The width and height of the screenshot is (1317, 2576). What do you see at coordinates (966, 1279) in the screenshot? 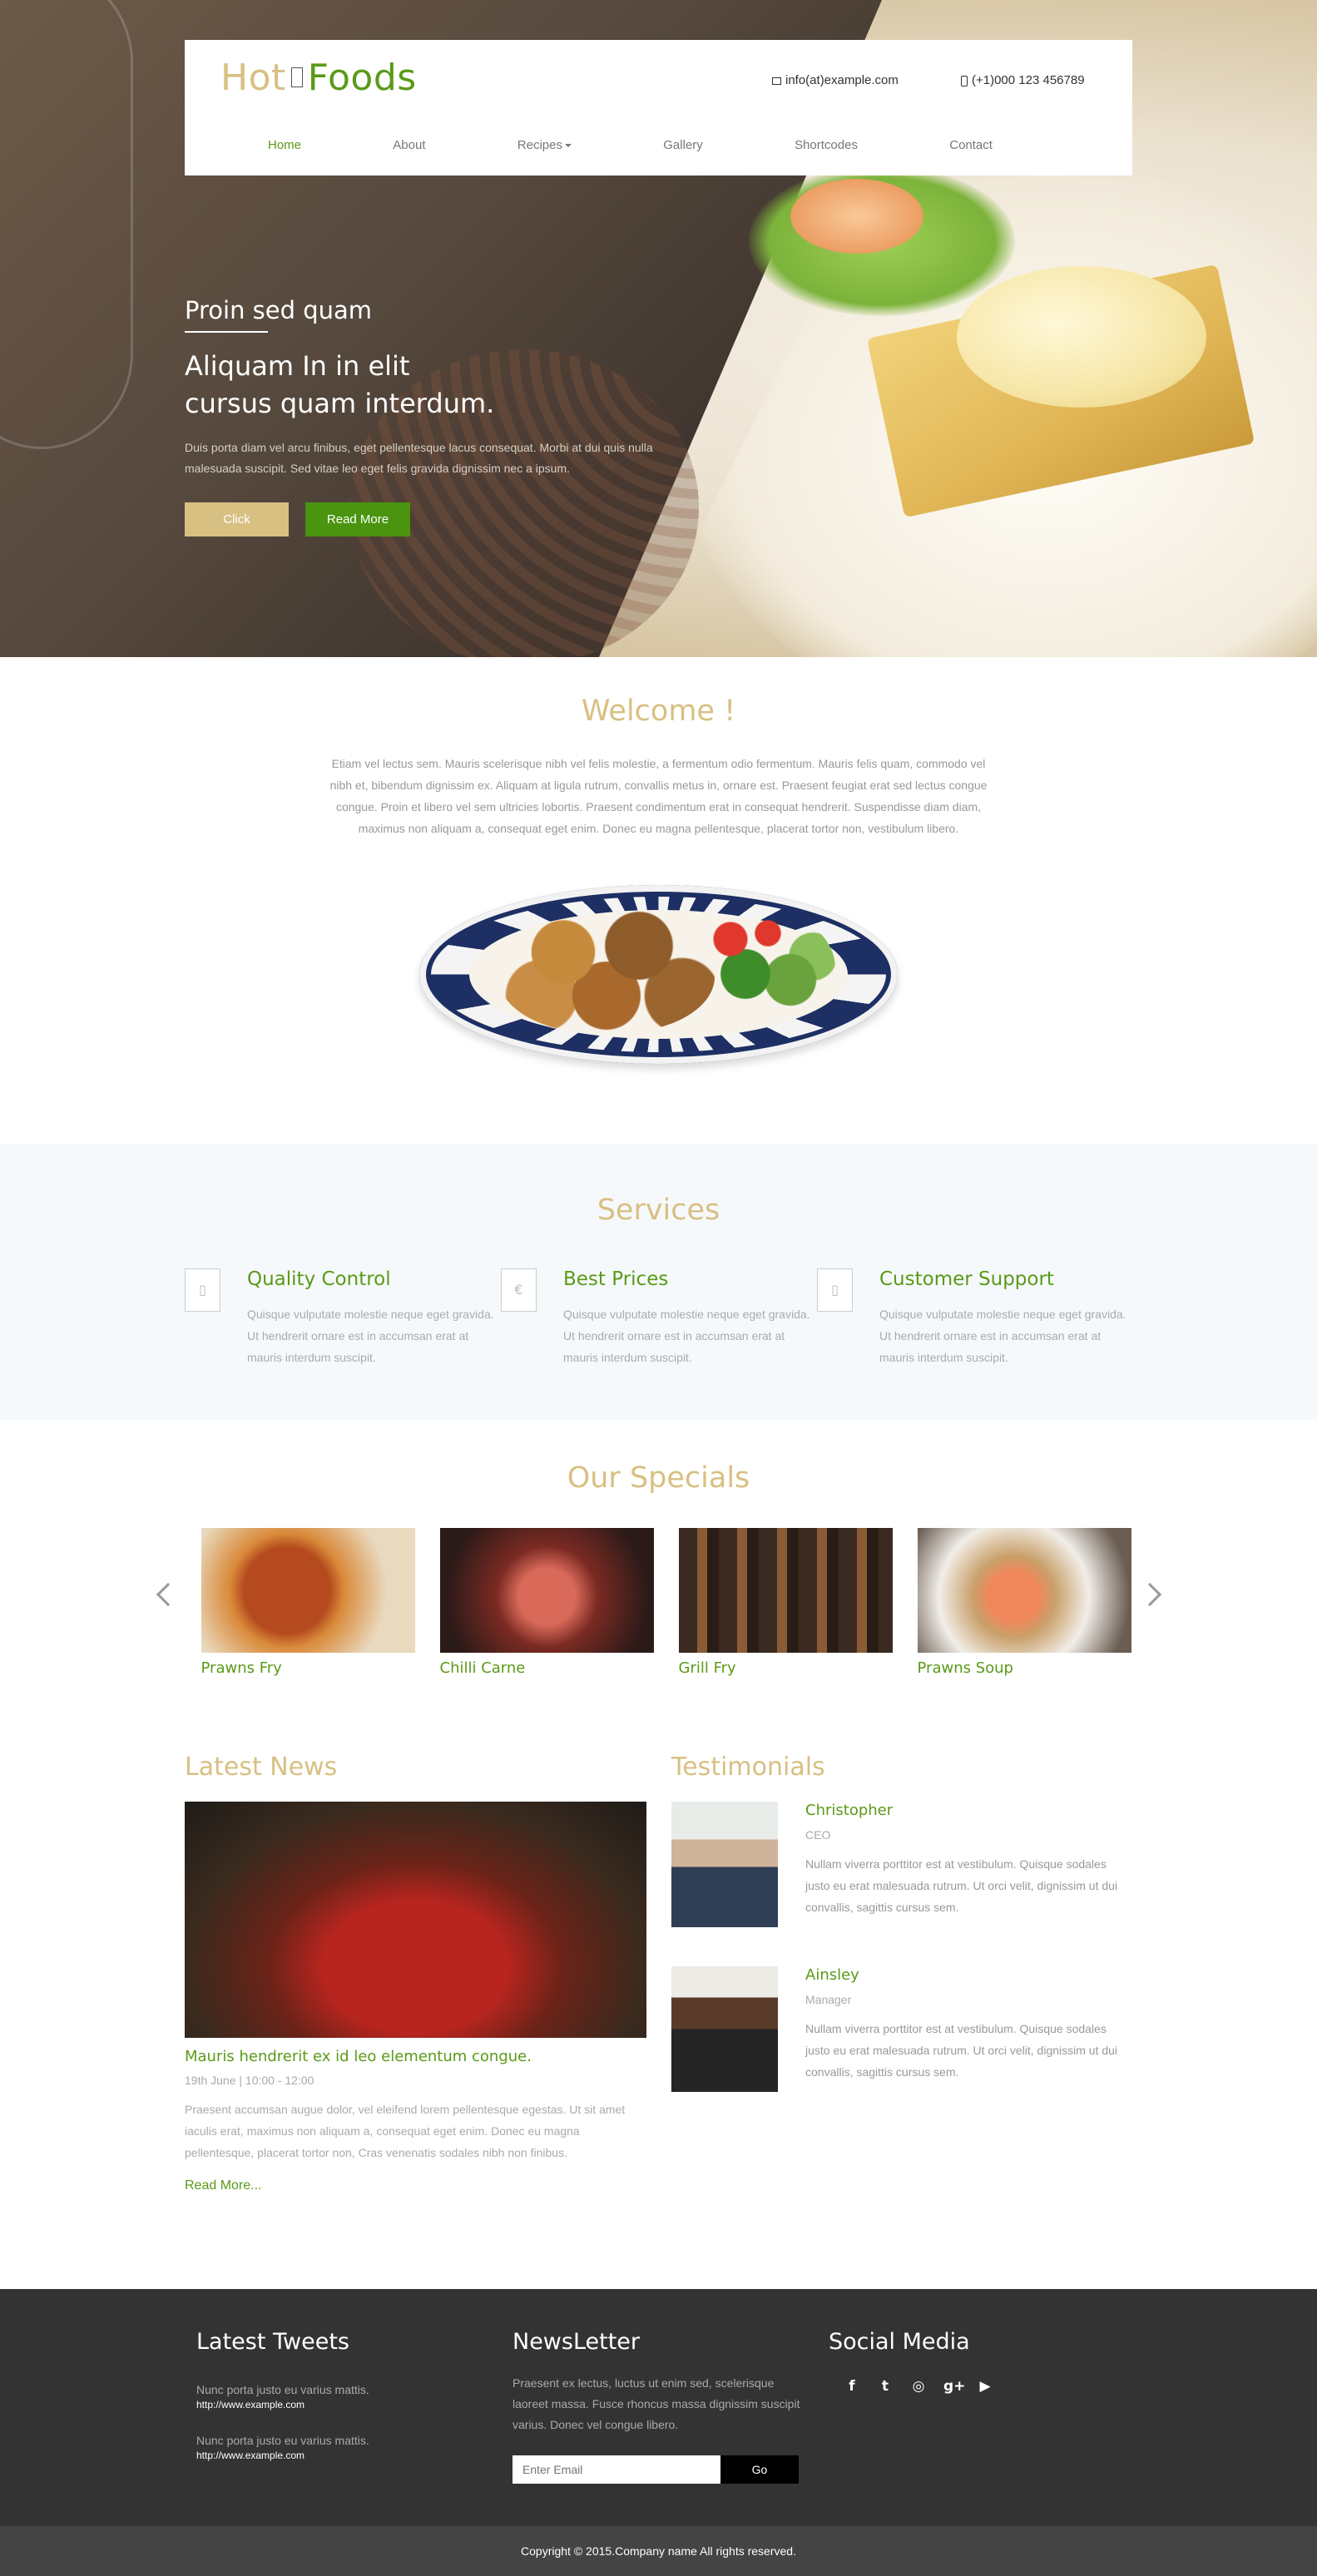
I see `service-title: Customer Support` at bounding box center [966, 1279].